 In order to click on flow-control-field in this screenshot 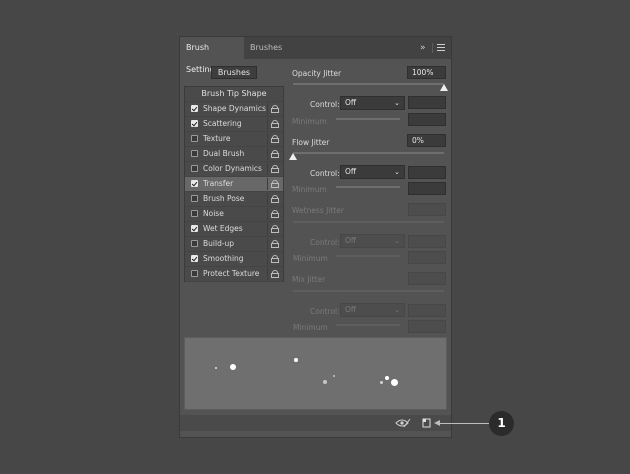, I will do `click(427, 172)`.